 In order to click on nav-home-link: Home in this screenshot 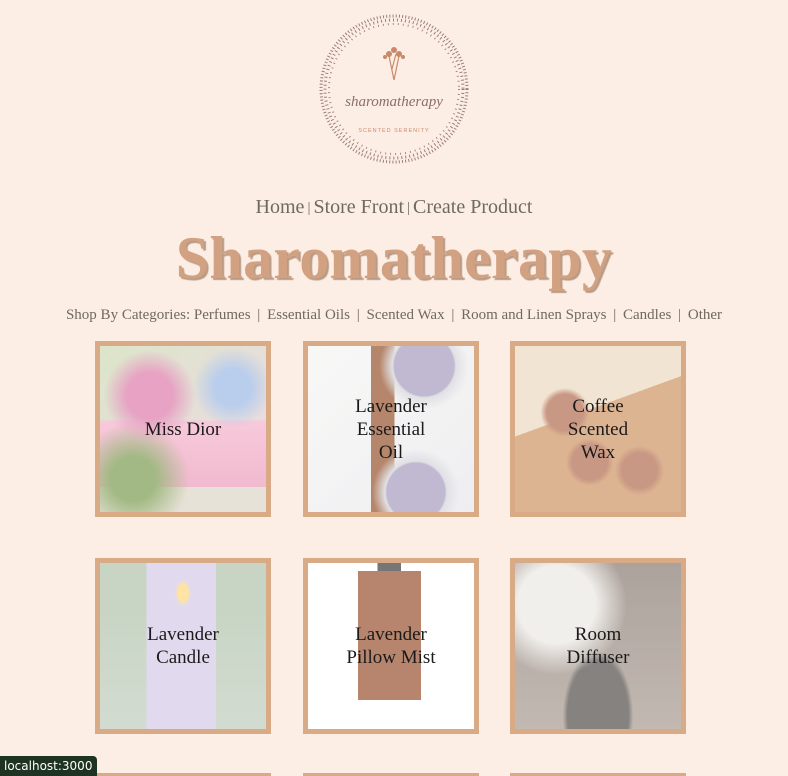, I will do `click(280, 207)`.